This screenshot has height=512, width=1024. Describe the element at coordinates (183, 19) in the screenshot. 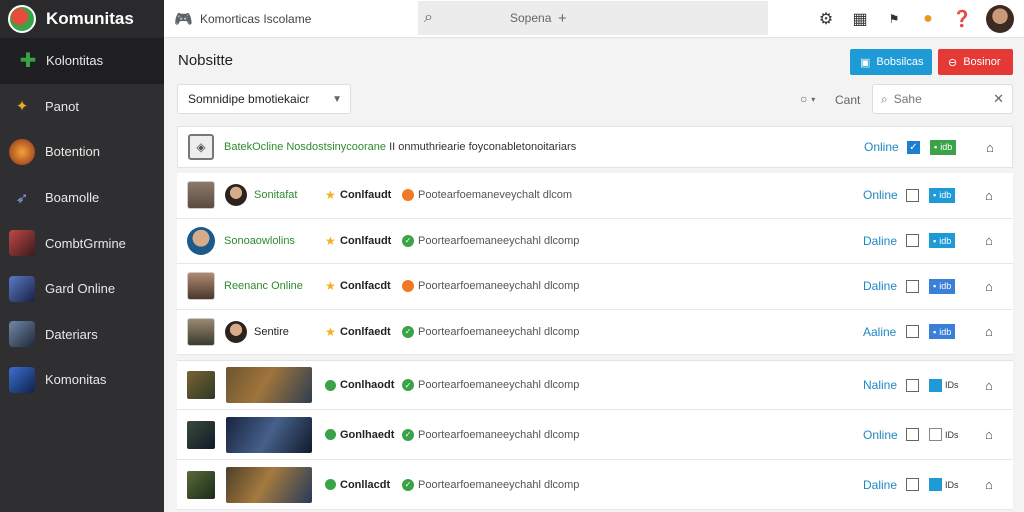

I see `app-small-icon: 🎮` at that location.